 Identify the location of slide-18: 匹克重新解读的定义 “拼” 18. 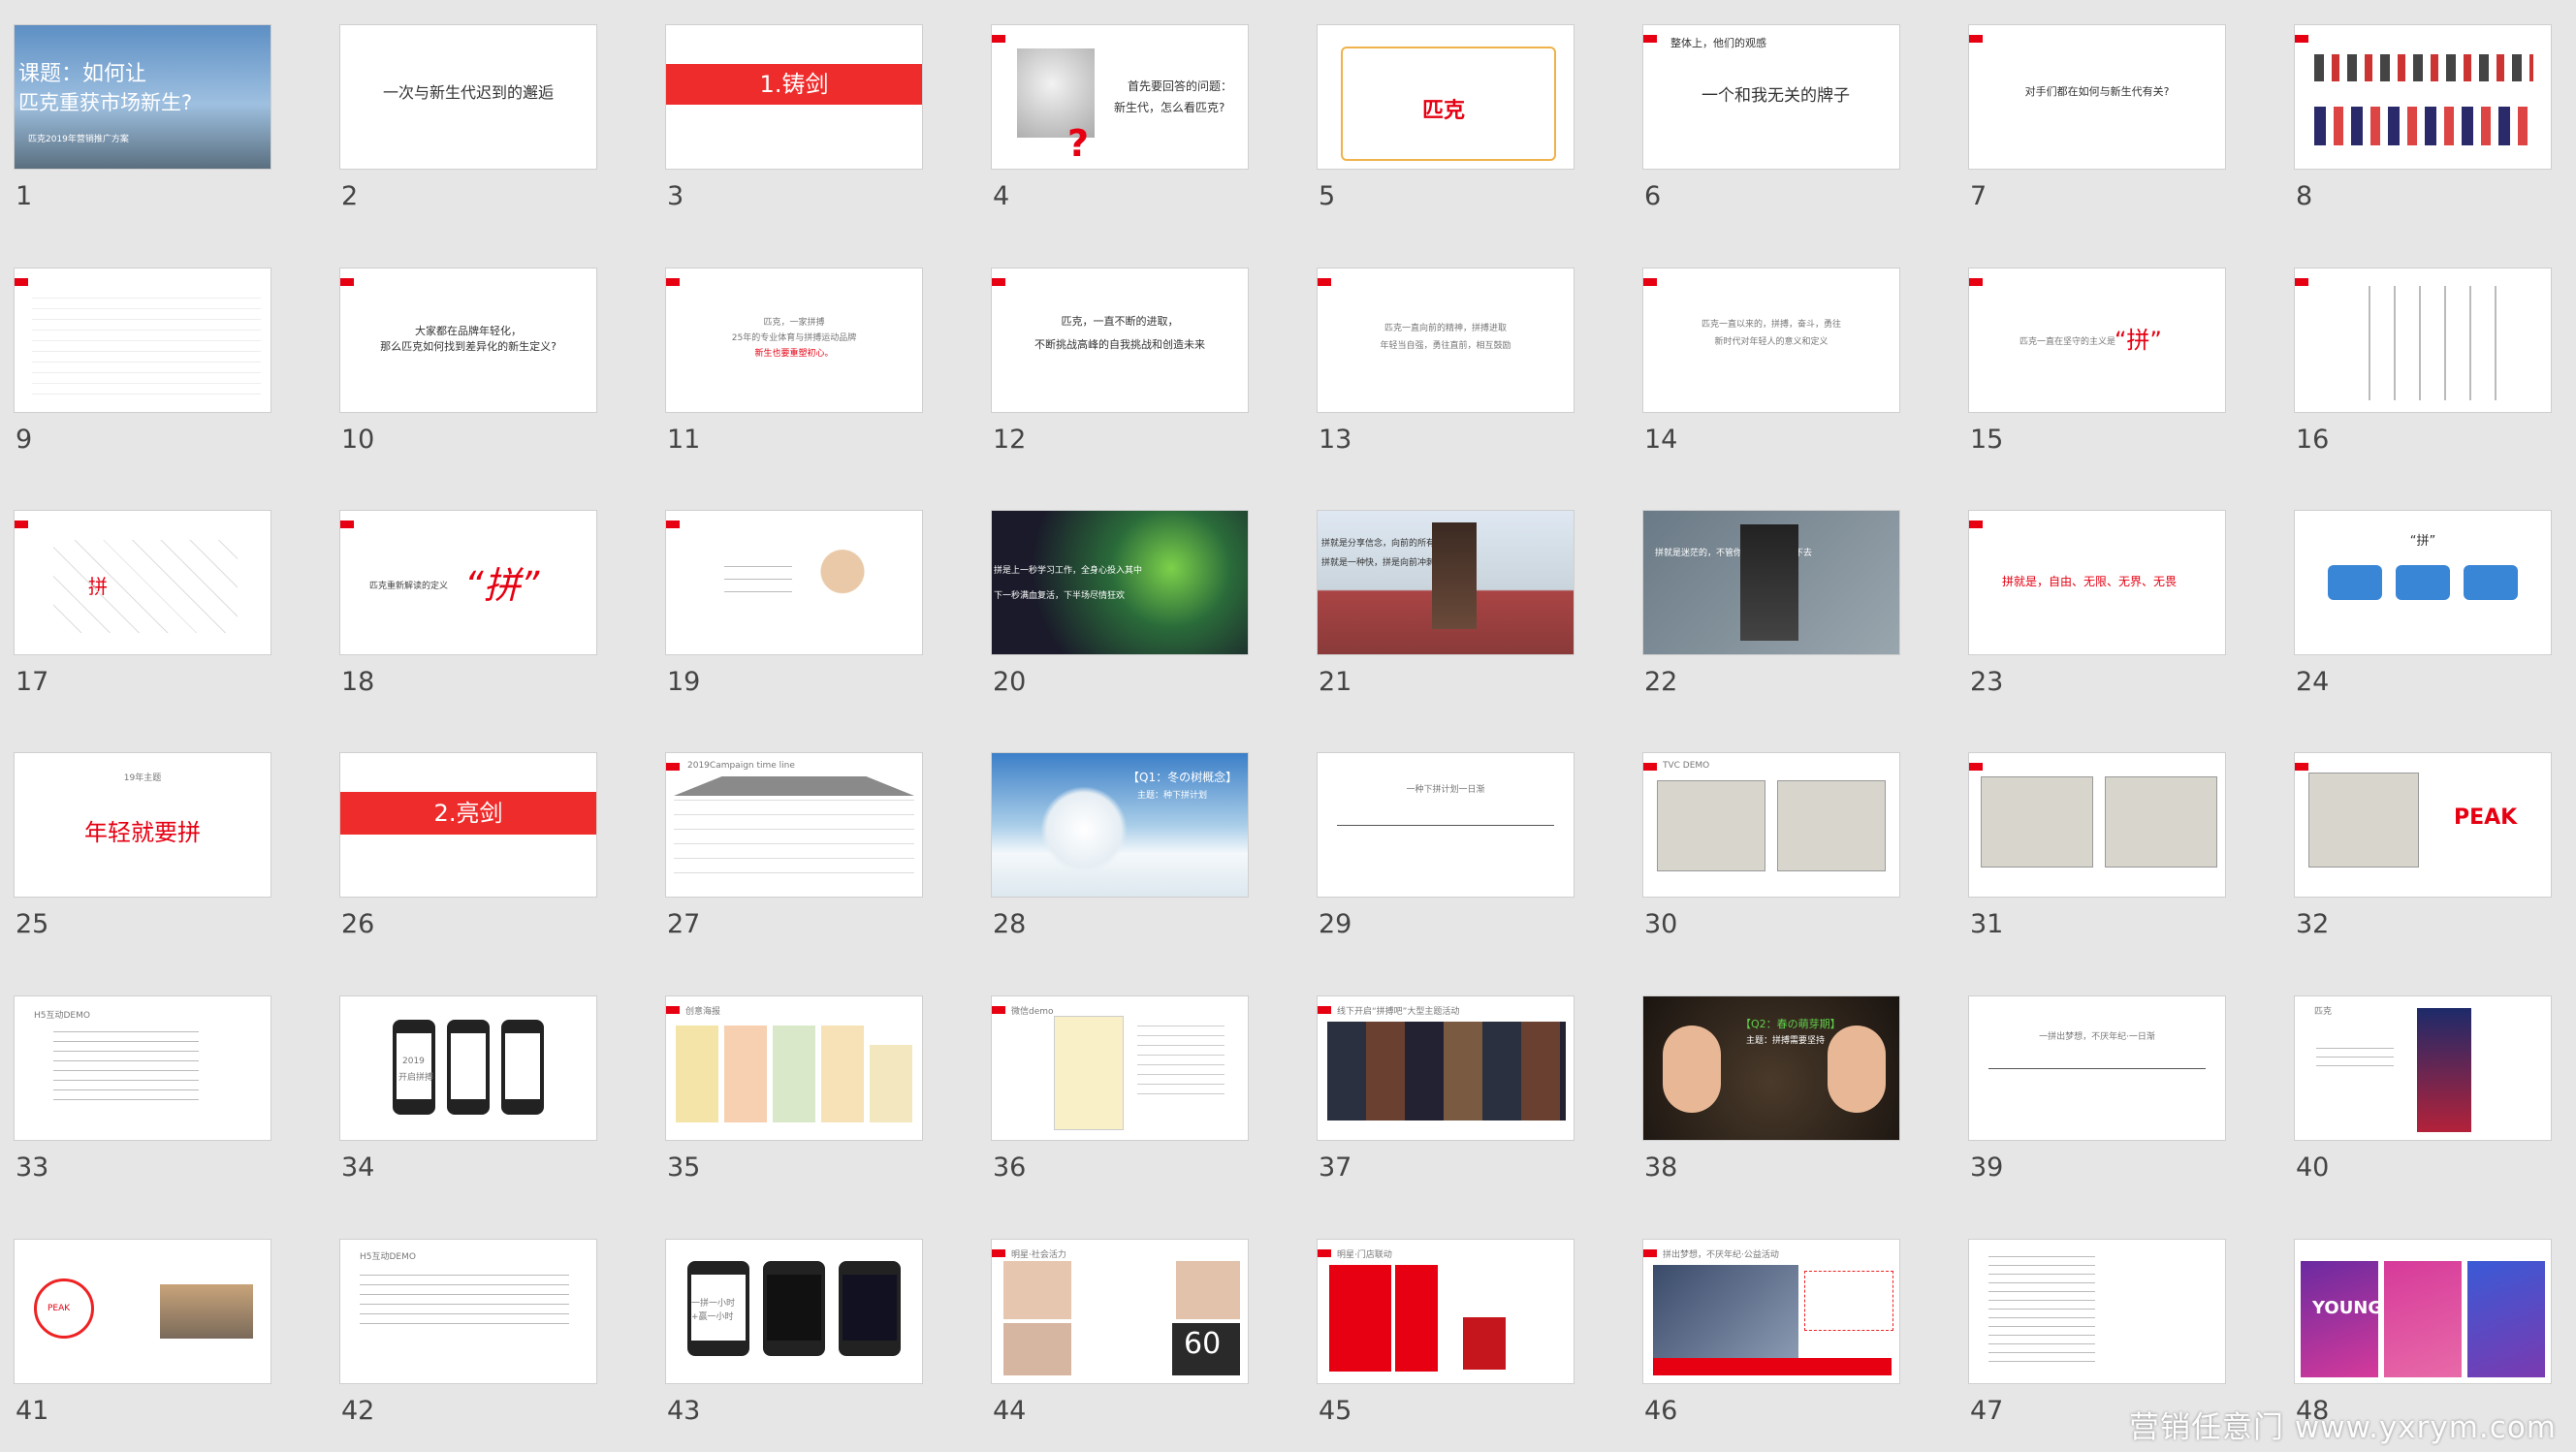
(470, 603).